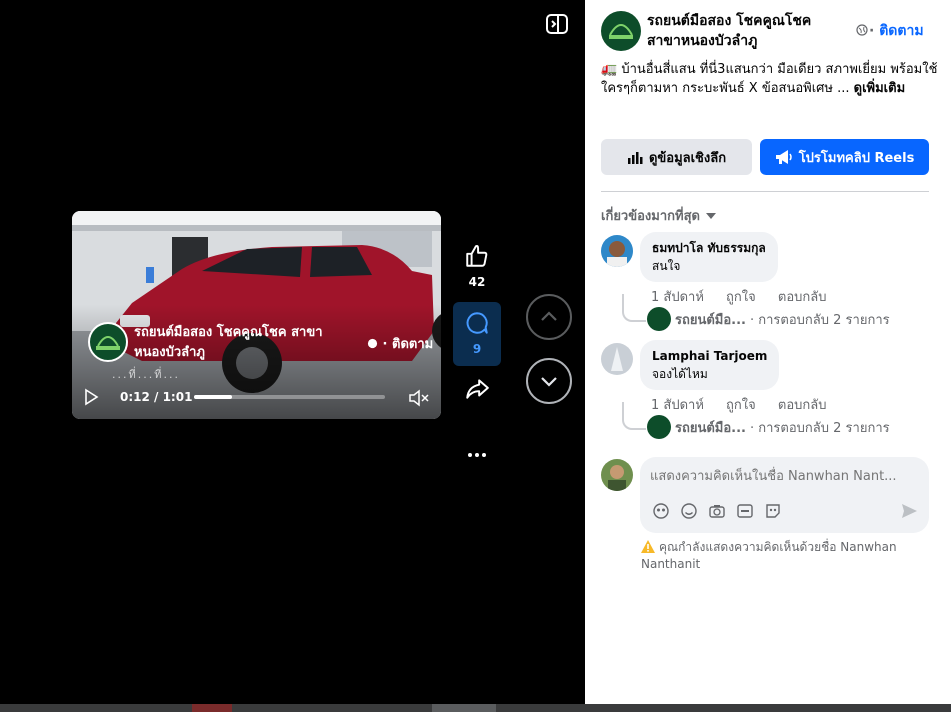 Image resolution: width=951 pixels, height=712 pixels. I want to click on play-icon, so click(92, 397).